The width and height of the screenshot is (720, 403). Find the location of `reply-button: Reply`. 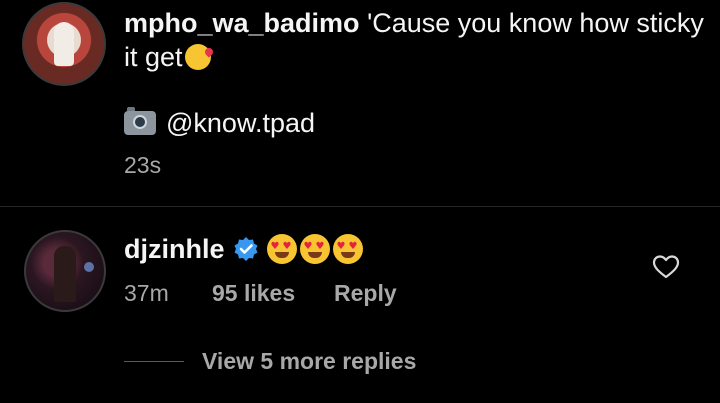

reply-button: Reply is located at coordinates (365, 293).